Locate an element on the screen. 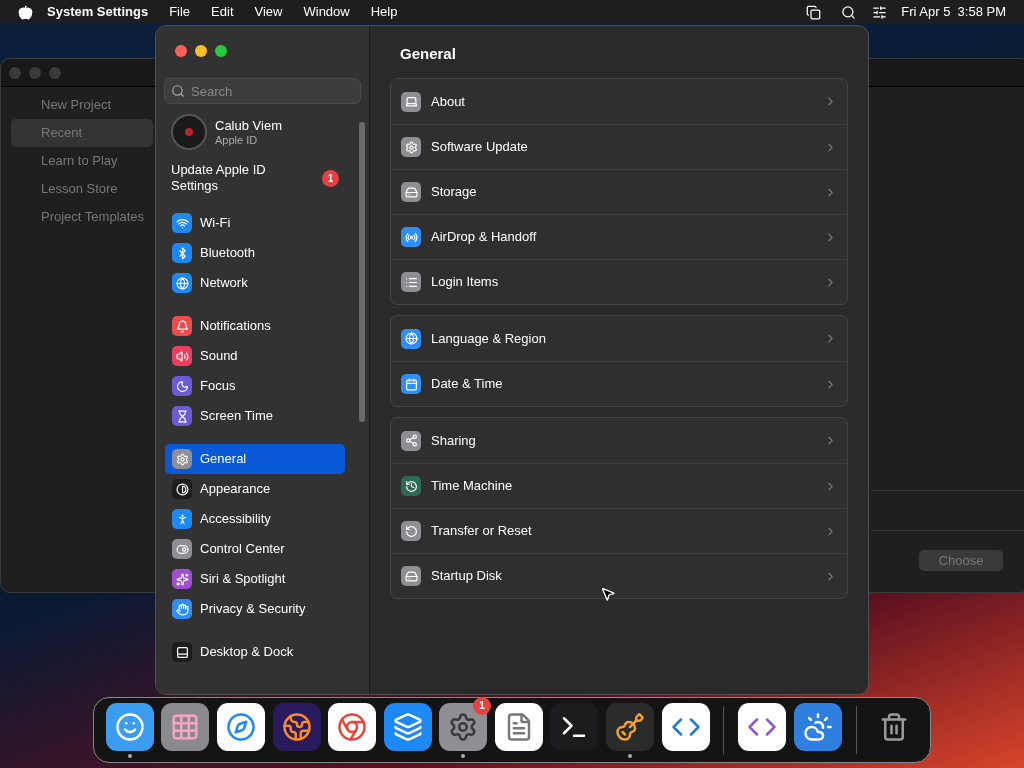 Image resolution: width=1024 pixels, height=768 pixels. sidebar-item: Learn to Play is located at coordinates (82, 161).